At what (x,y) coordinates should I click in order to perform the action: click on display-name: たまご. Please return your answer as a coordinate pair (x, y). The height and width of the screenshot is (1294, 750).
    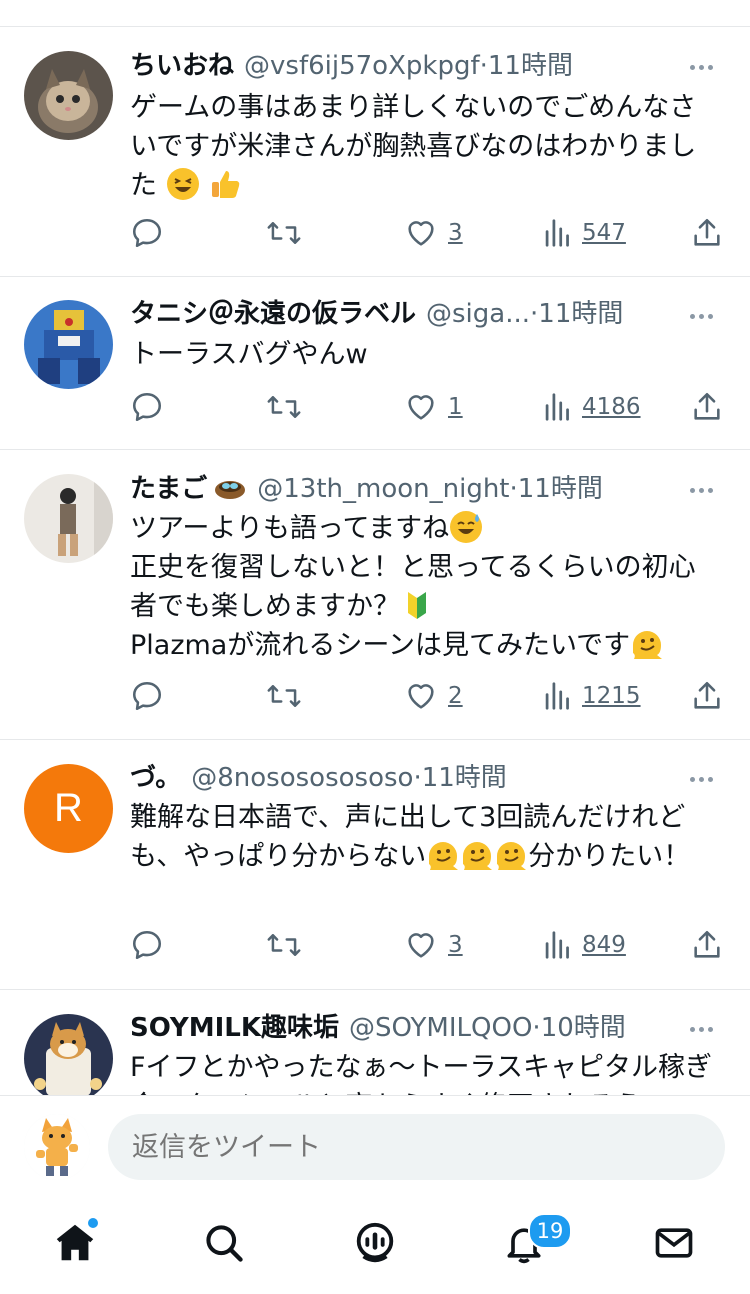
    Looking at the image, I should click on (168, 489).